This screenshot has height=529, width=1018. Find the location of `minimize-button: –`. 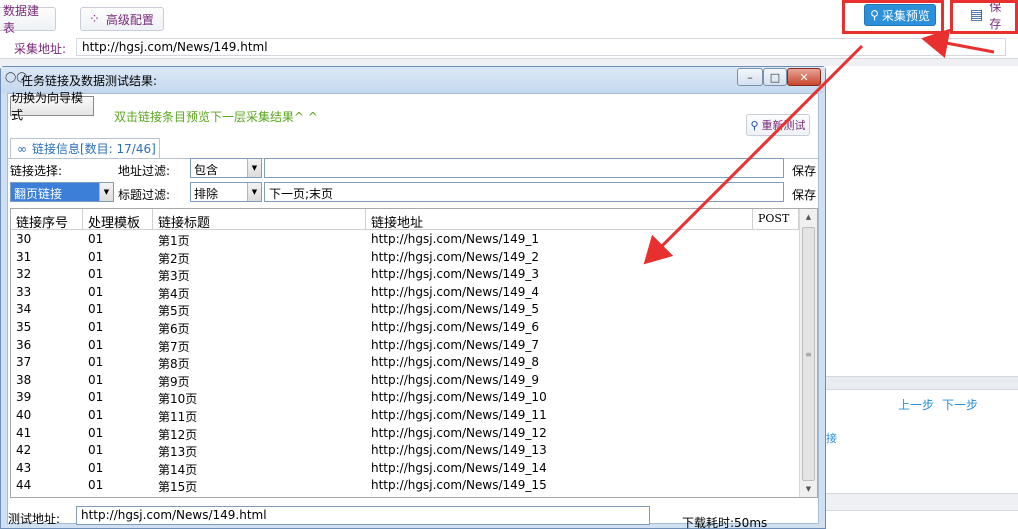

minimize-button: – is located at coordinates (750, 77).